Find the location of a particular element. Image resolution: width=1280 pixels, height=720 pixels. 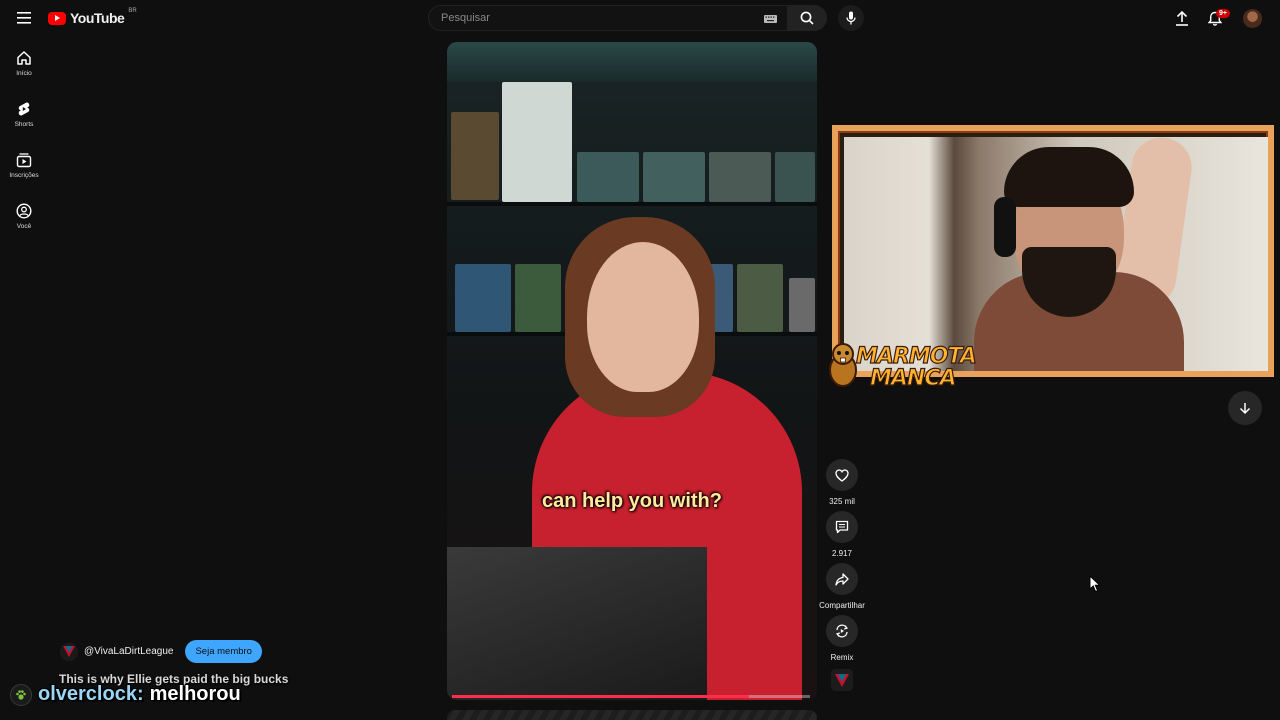

hamburger-icon is located at coordinates (24, 18).